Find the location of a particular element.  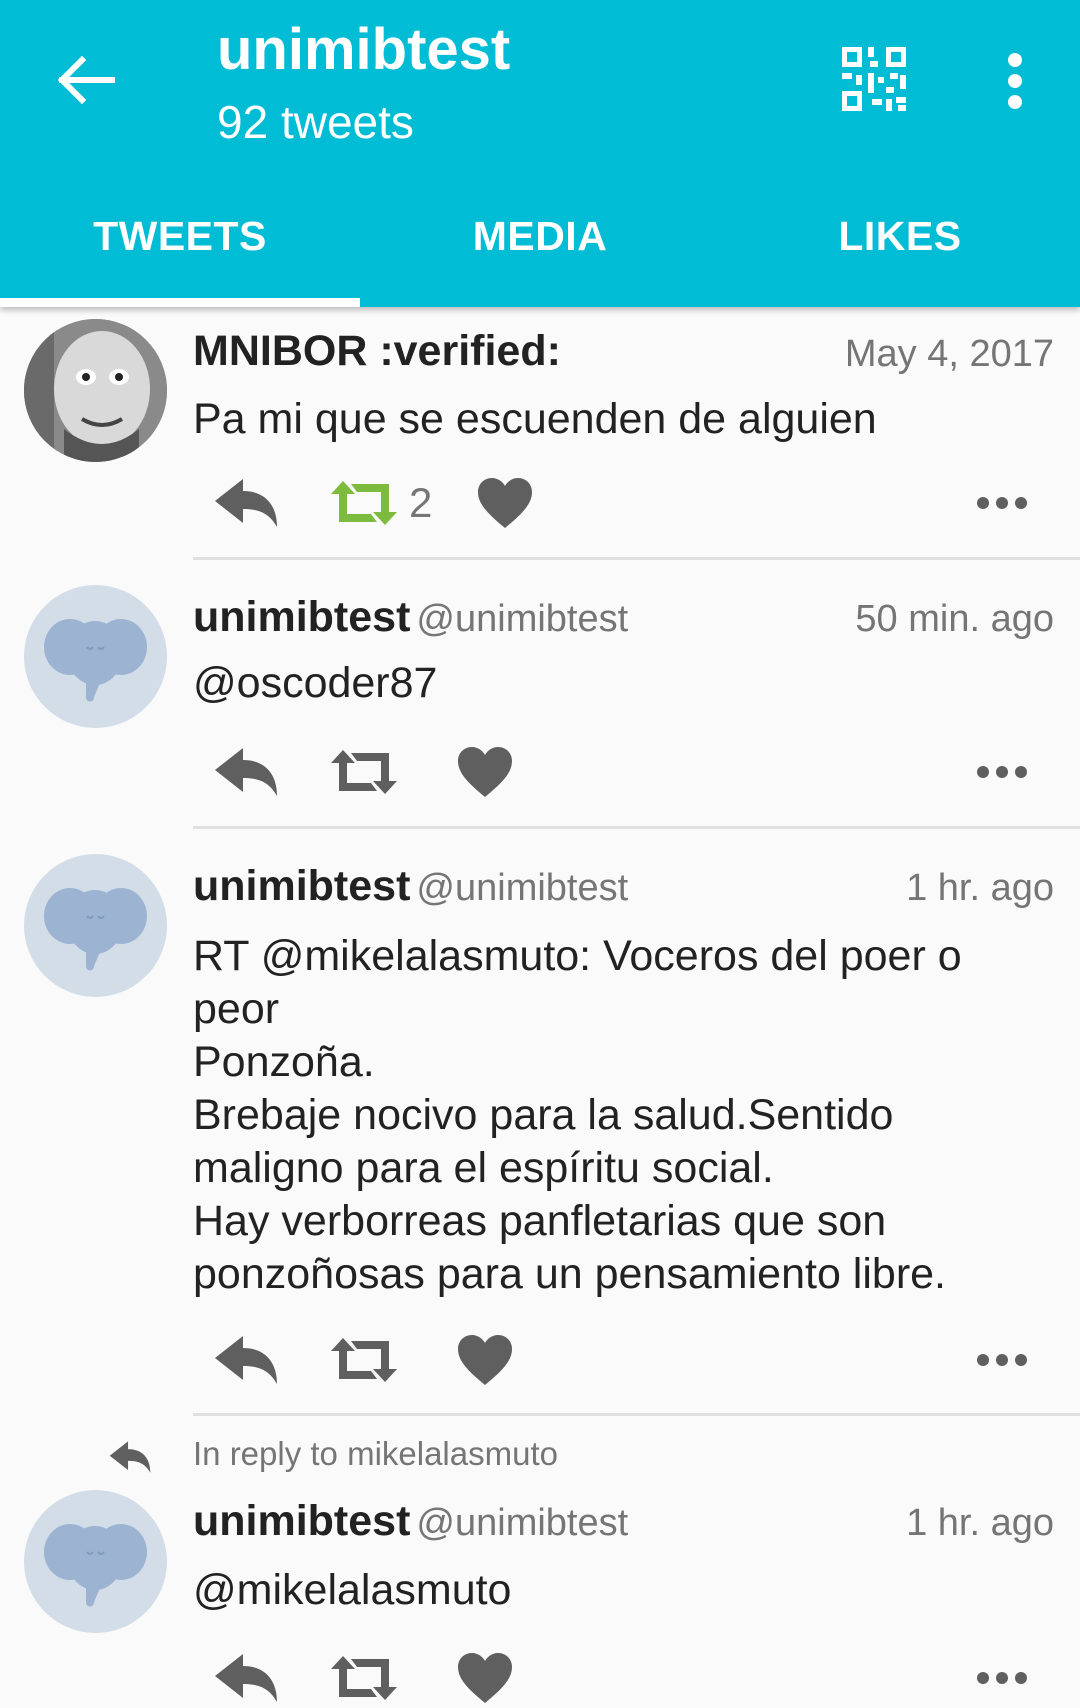

user-photo-icon is located at coordinates (95, 390).